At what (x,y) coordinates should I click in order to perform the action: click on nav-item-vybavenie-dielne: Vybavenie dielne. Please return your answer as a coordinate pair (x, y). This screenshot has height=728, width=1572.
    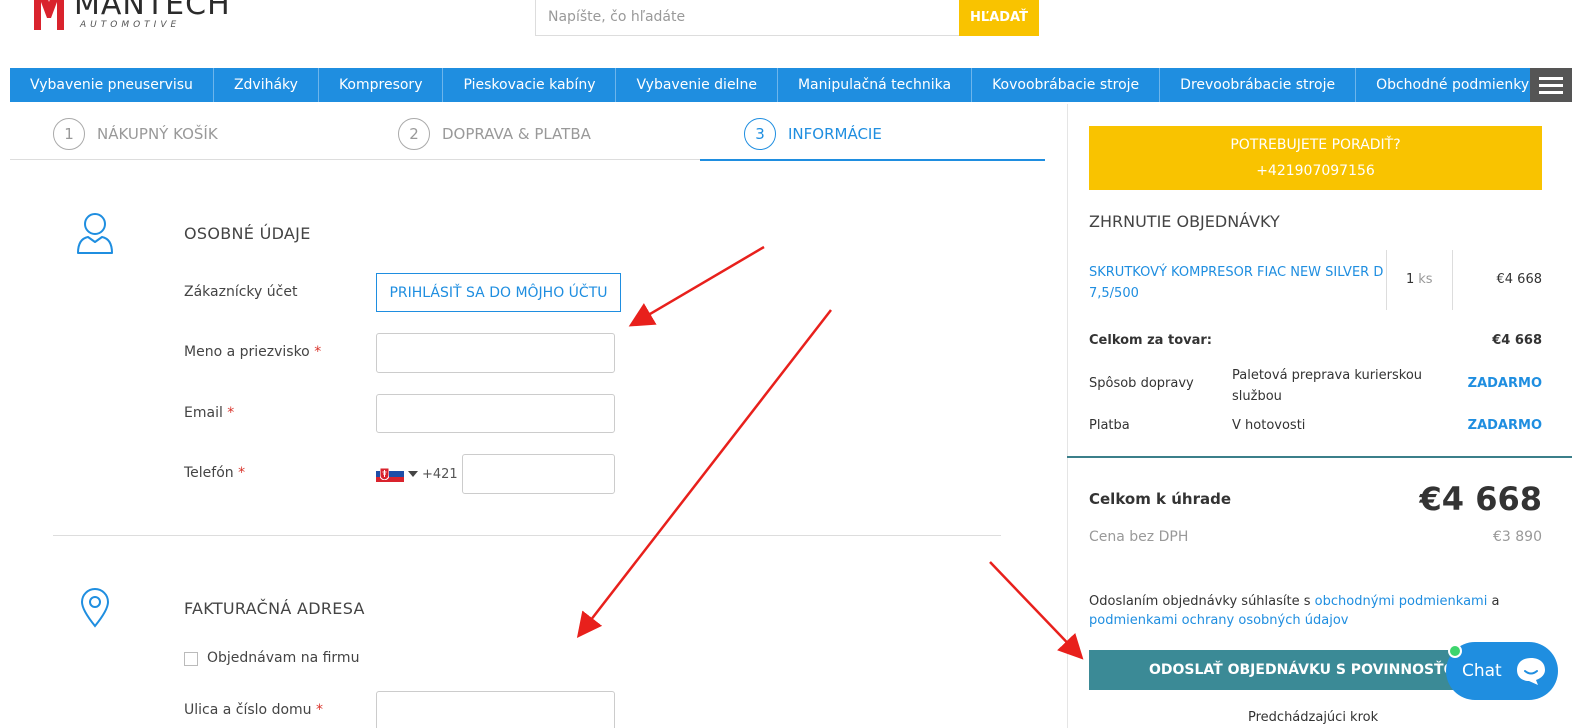
    Looking at the image, I should click on (697, 85).